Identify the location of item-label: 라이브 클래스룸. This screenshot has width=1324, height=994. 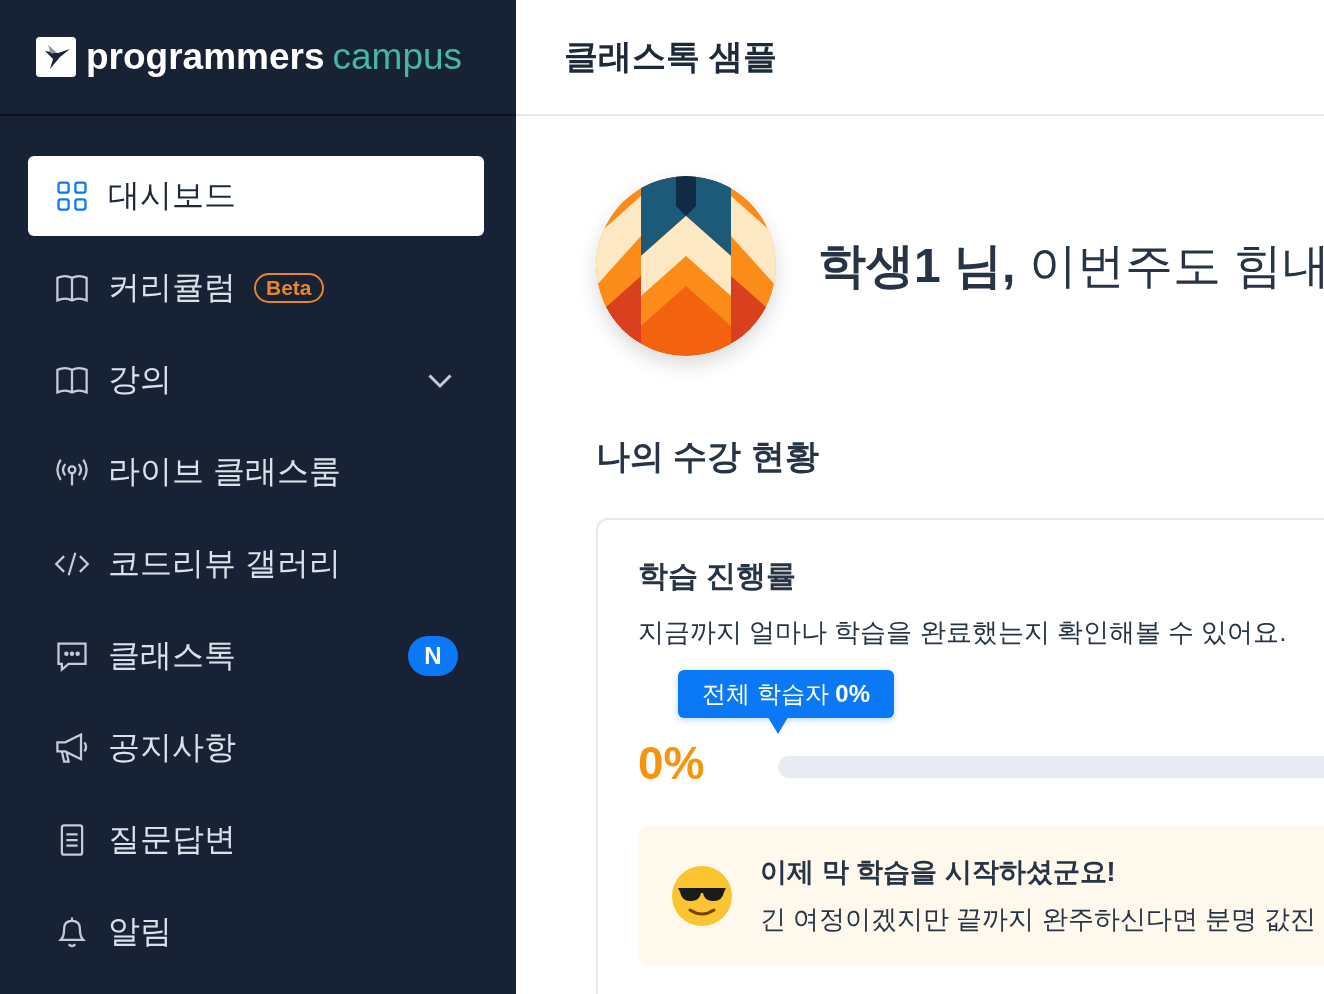
(224, 471).